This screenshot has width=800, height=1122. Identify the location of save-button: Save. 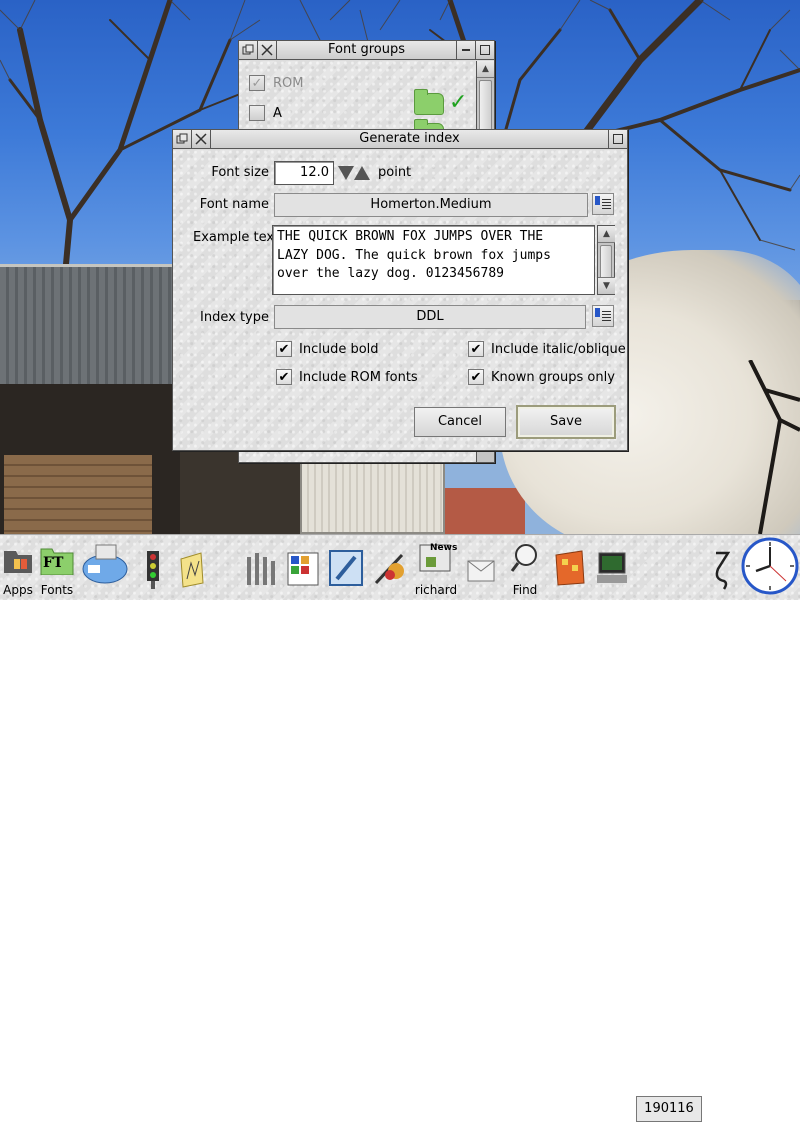
(566, 422).